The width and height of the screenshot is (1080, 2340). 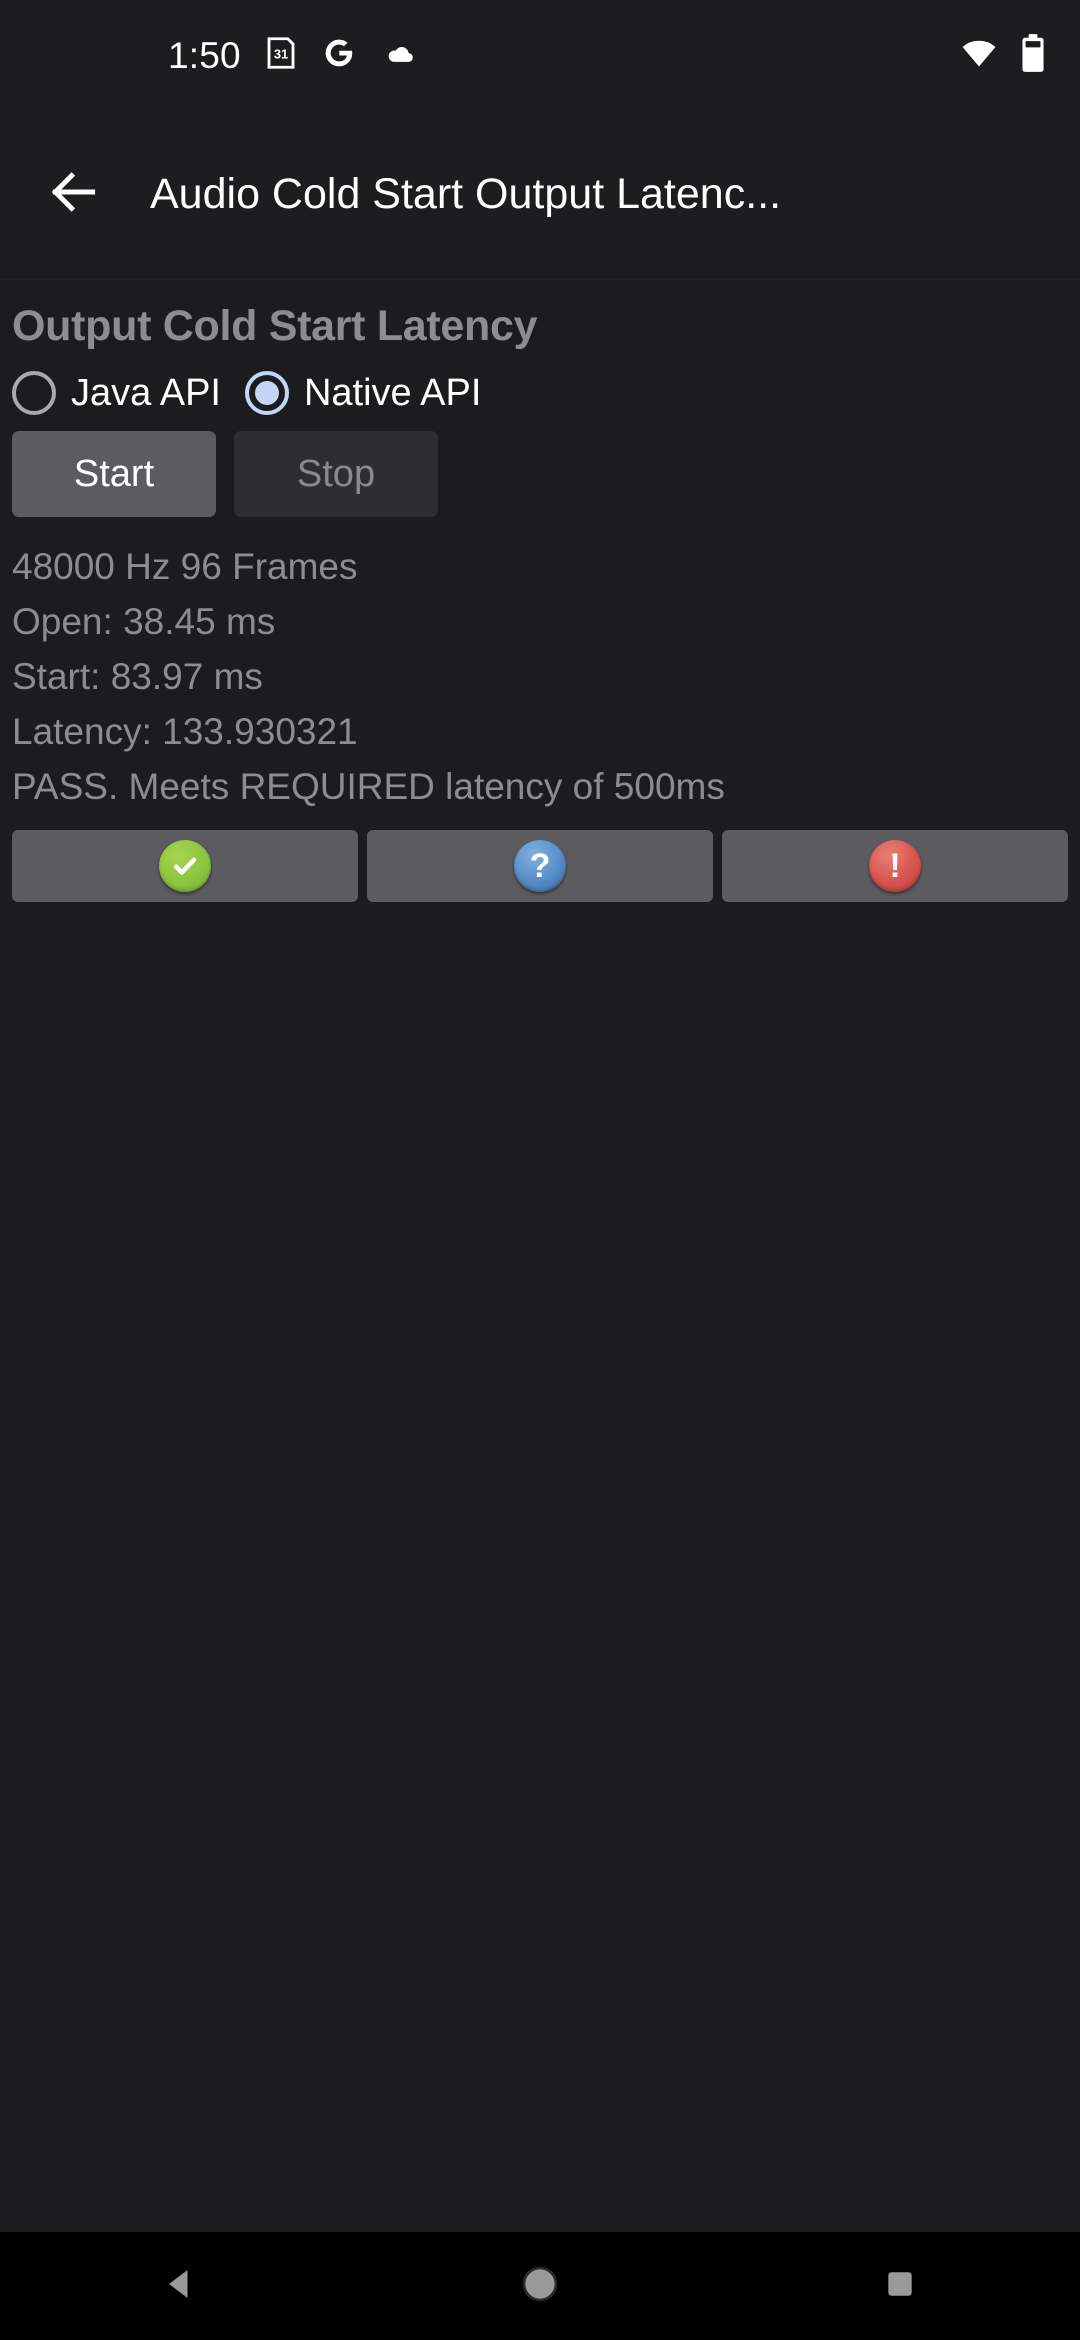 I want to click on status-bar-right, so click(x=1003, y=55).